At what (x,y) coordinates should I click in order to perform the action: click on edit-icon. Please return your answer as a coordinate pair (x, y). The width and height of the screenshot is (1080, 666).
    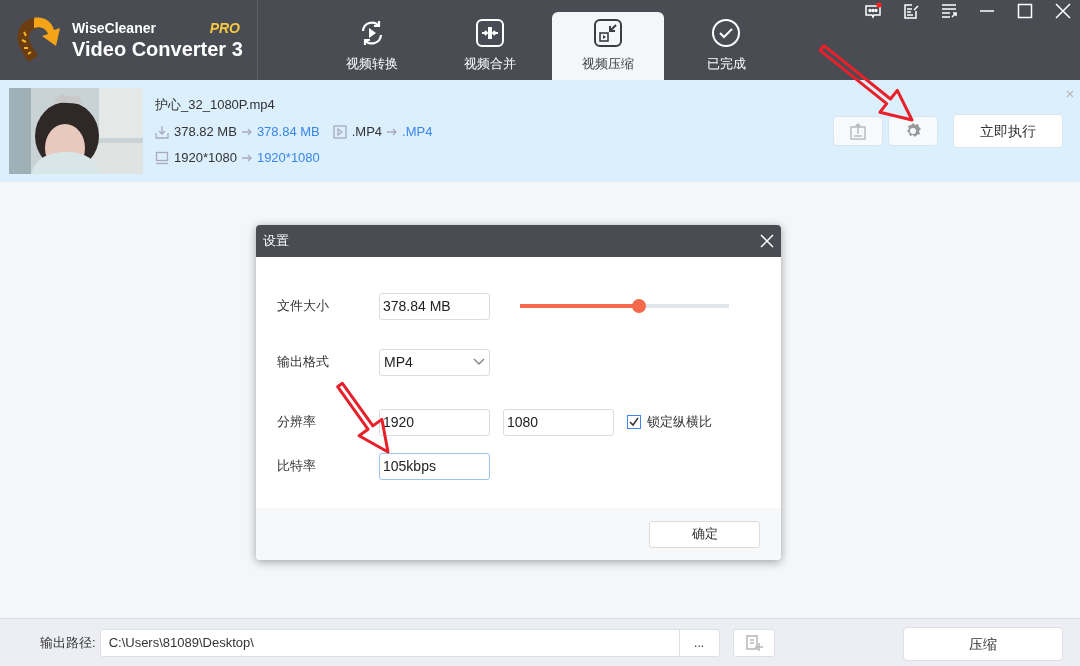
    Looking at the image, I should click on (911, 11).